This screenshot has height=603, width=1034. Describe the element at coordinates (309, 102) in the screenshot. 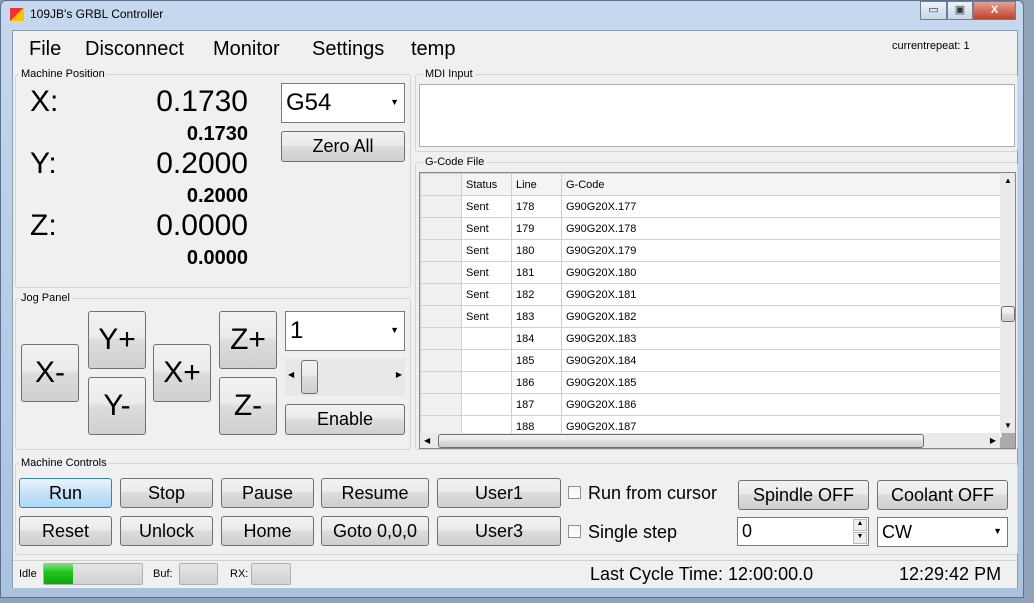

I see `coord-system-value: G54` at that location.